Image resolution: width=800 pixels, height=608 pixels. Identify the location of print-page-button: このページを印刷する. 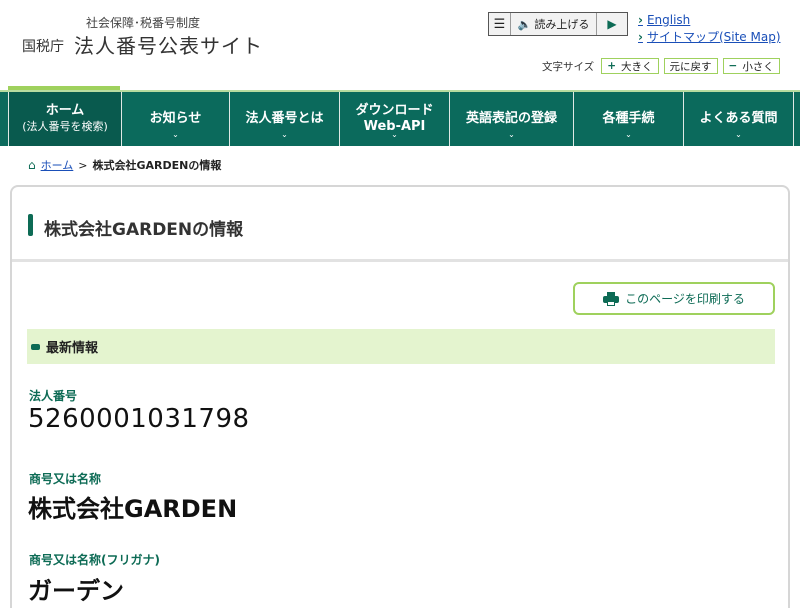
(674, 298).